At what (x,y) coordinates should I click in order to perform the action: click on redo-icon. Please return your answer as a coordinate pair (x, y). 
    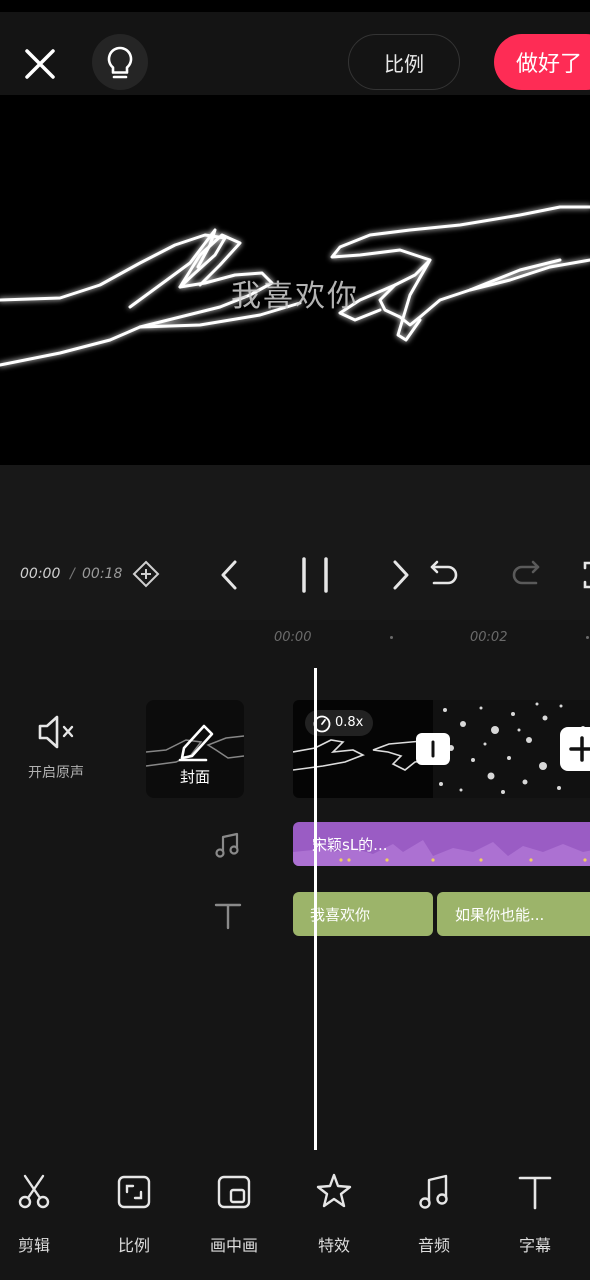
    Looking at the image, I should click on (526, 572).